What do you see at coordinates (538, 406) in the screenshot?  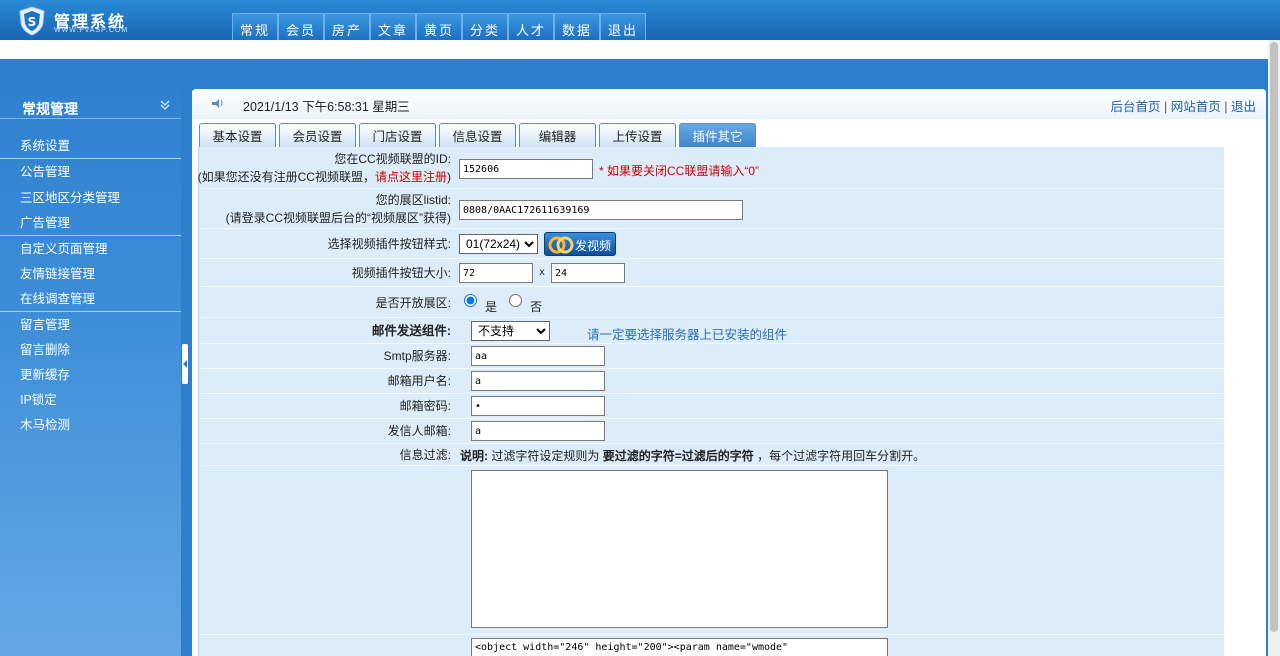 I see `mail-password-input` at bounding box center [538, 406].